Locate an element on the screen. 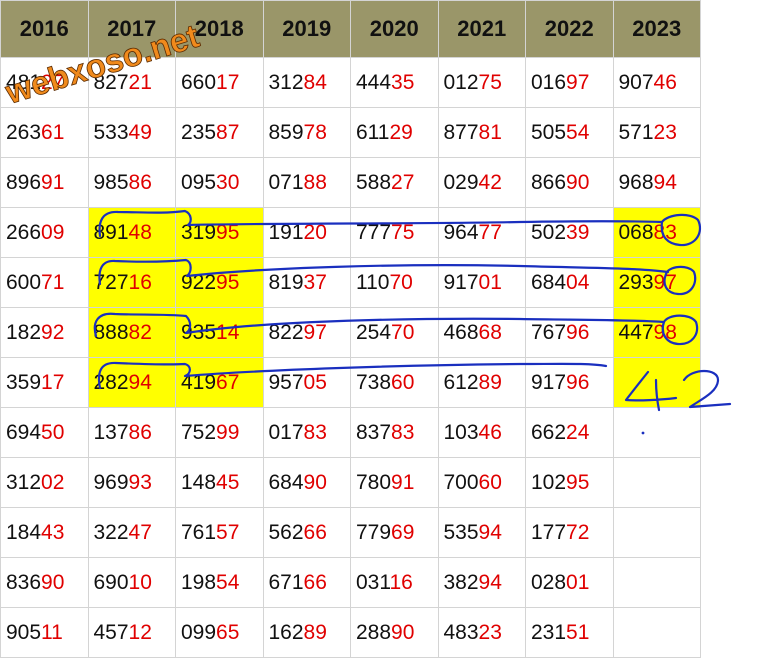 This screenshot has height=658, width=774. number-last-two-digits: 86 is located at coordinates (140, 182).